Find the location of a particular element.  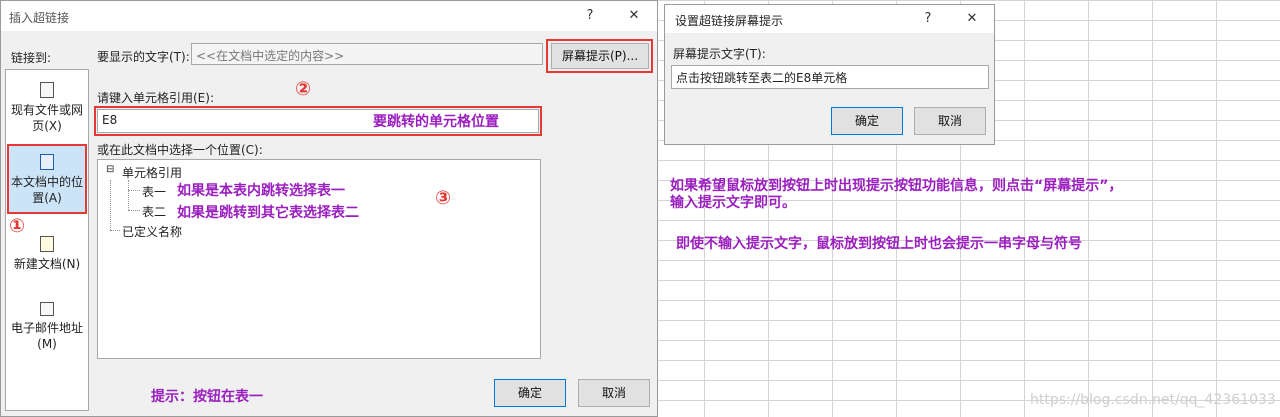

screentip-cancel-button: 取消 is located at coordinates (950, 121).